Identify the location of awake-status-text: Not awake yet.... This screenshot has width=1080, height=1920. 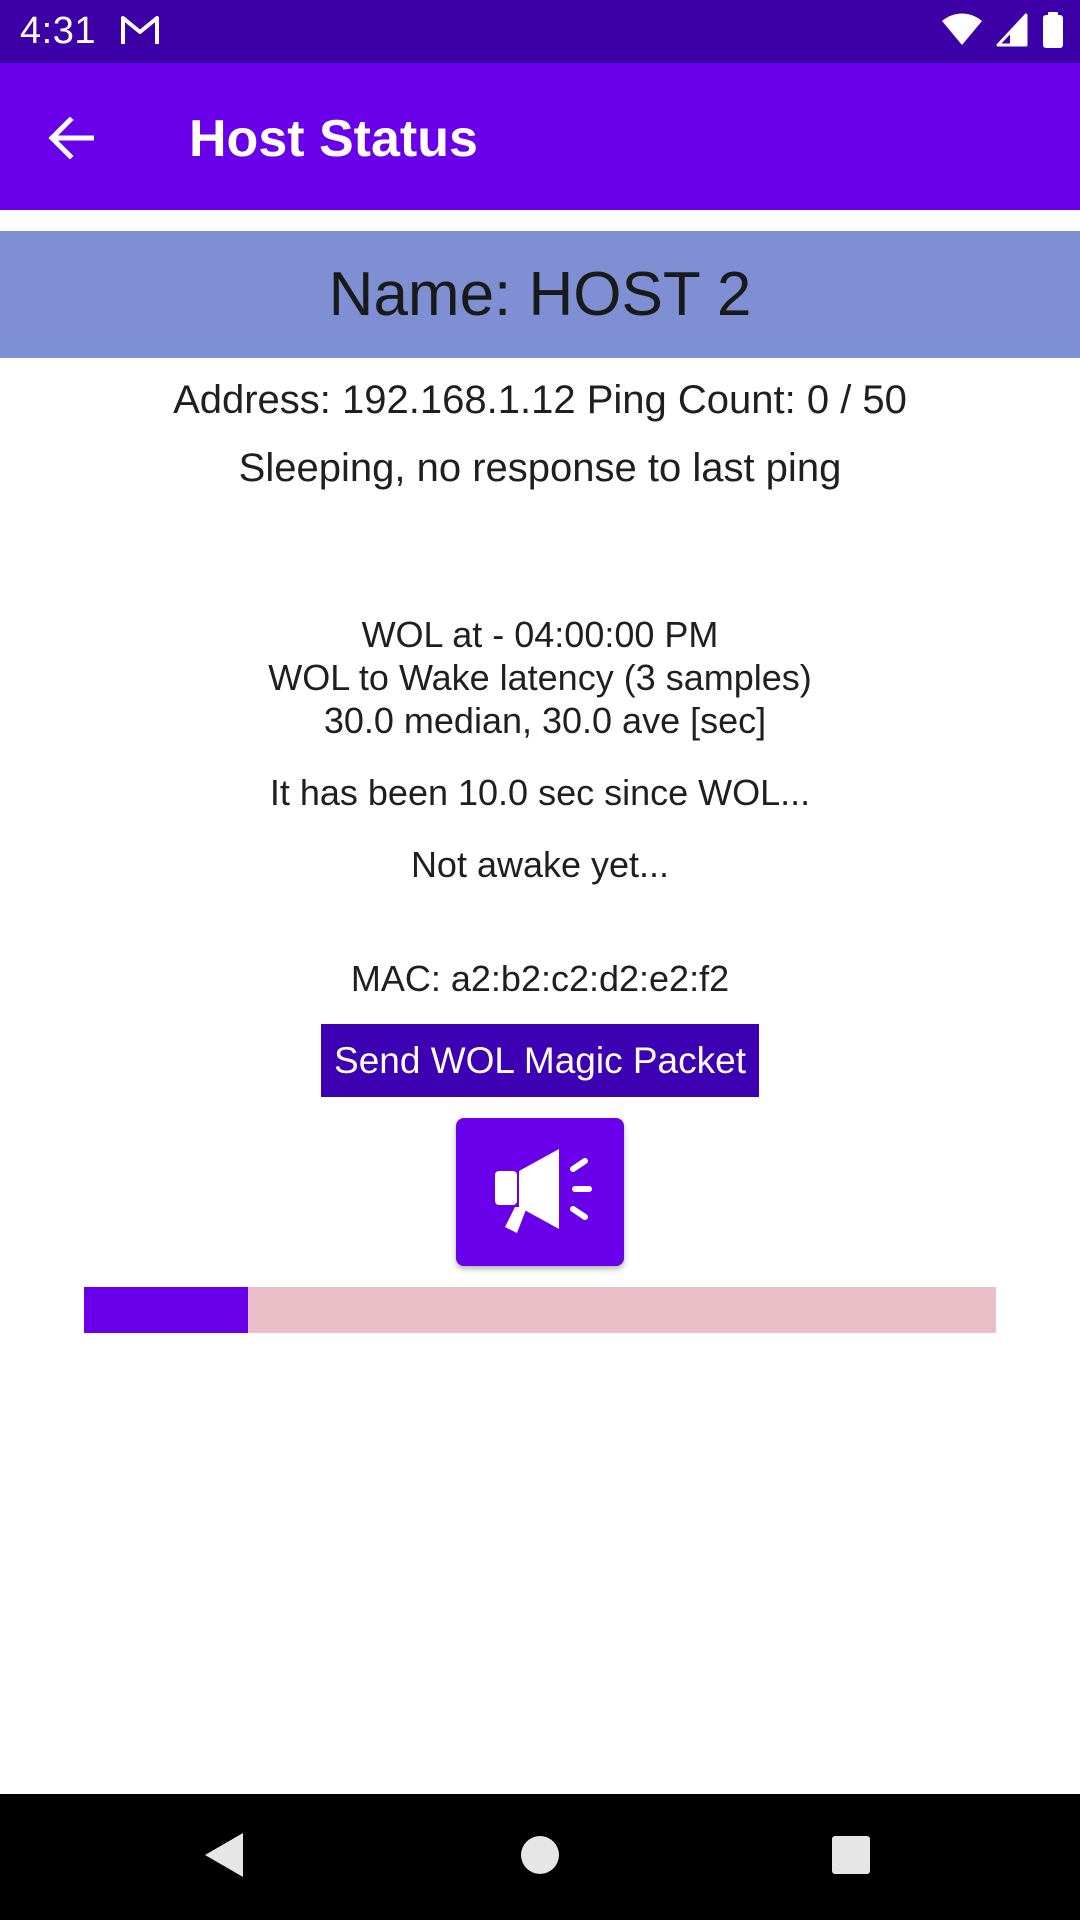
(540, 864).